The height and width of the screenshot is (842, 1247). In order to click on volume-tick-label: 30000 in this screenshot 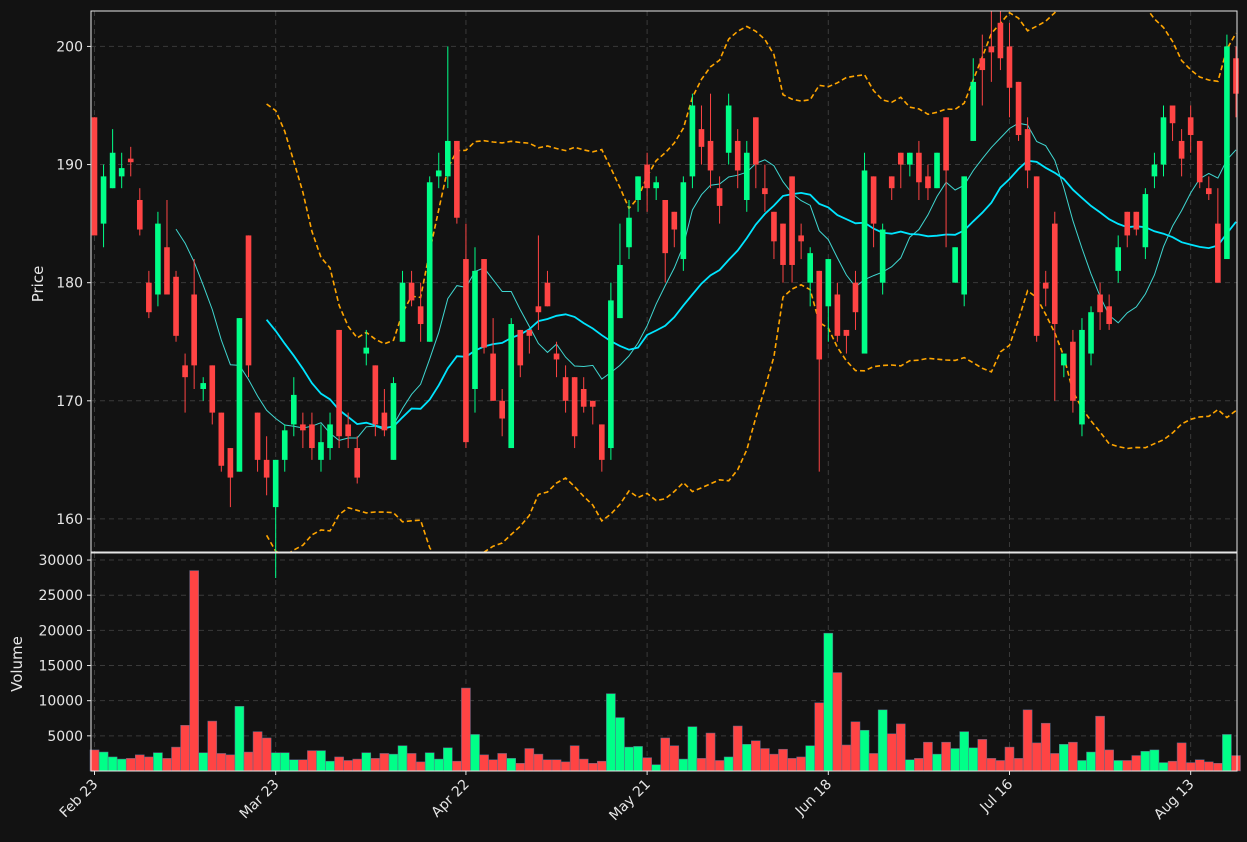, I will do `click(60, 561)`.